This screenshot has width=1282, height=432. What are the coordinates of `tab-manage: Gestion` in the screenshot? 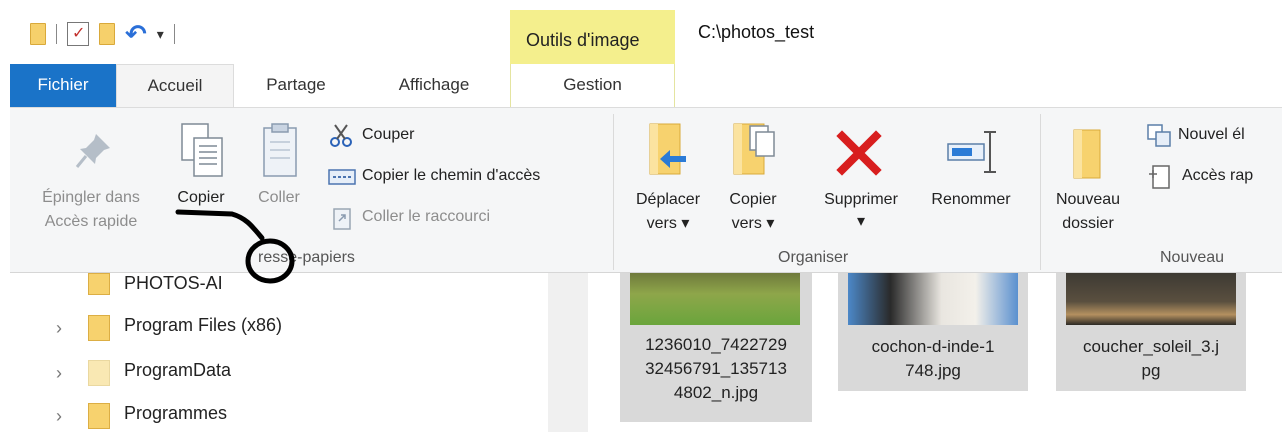 It's located at (592, 86).